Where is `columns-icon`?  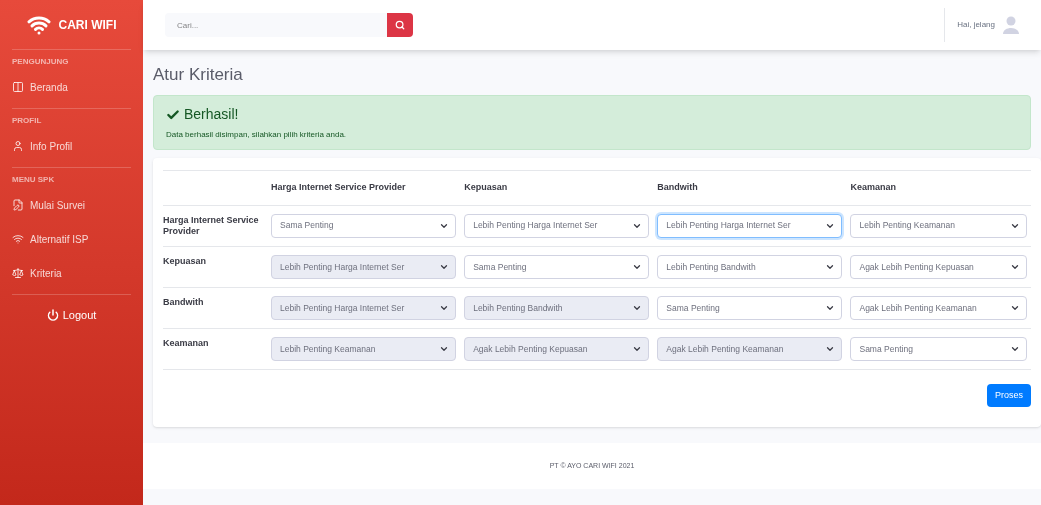
columns-icon is located at coordinates (18, 87).